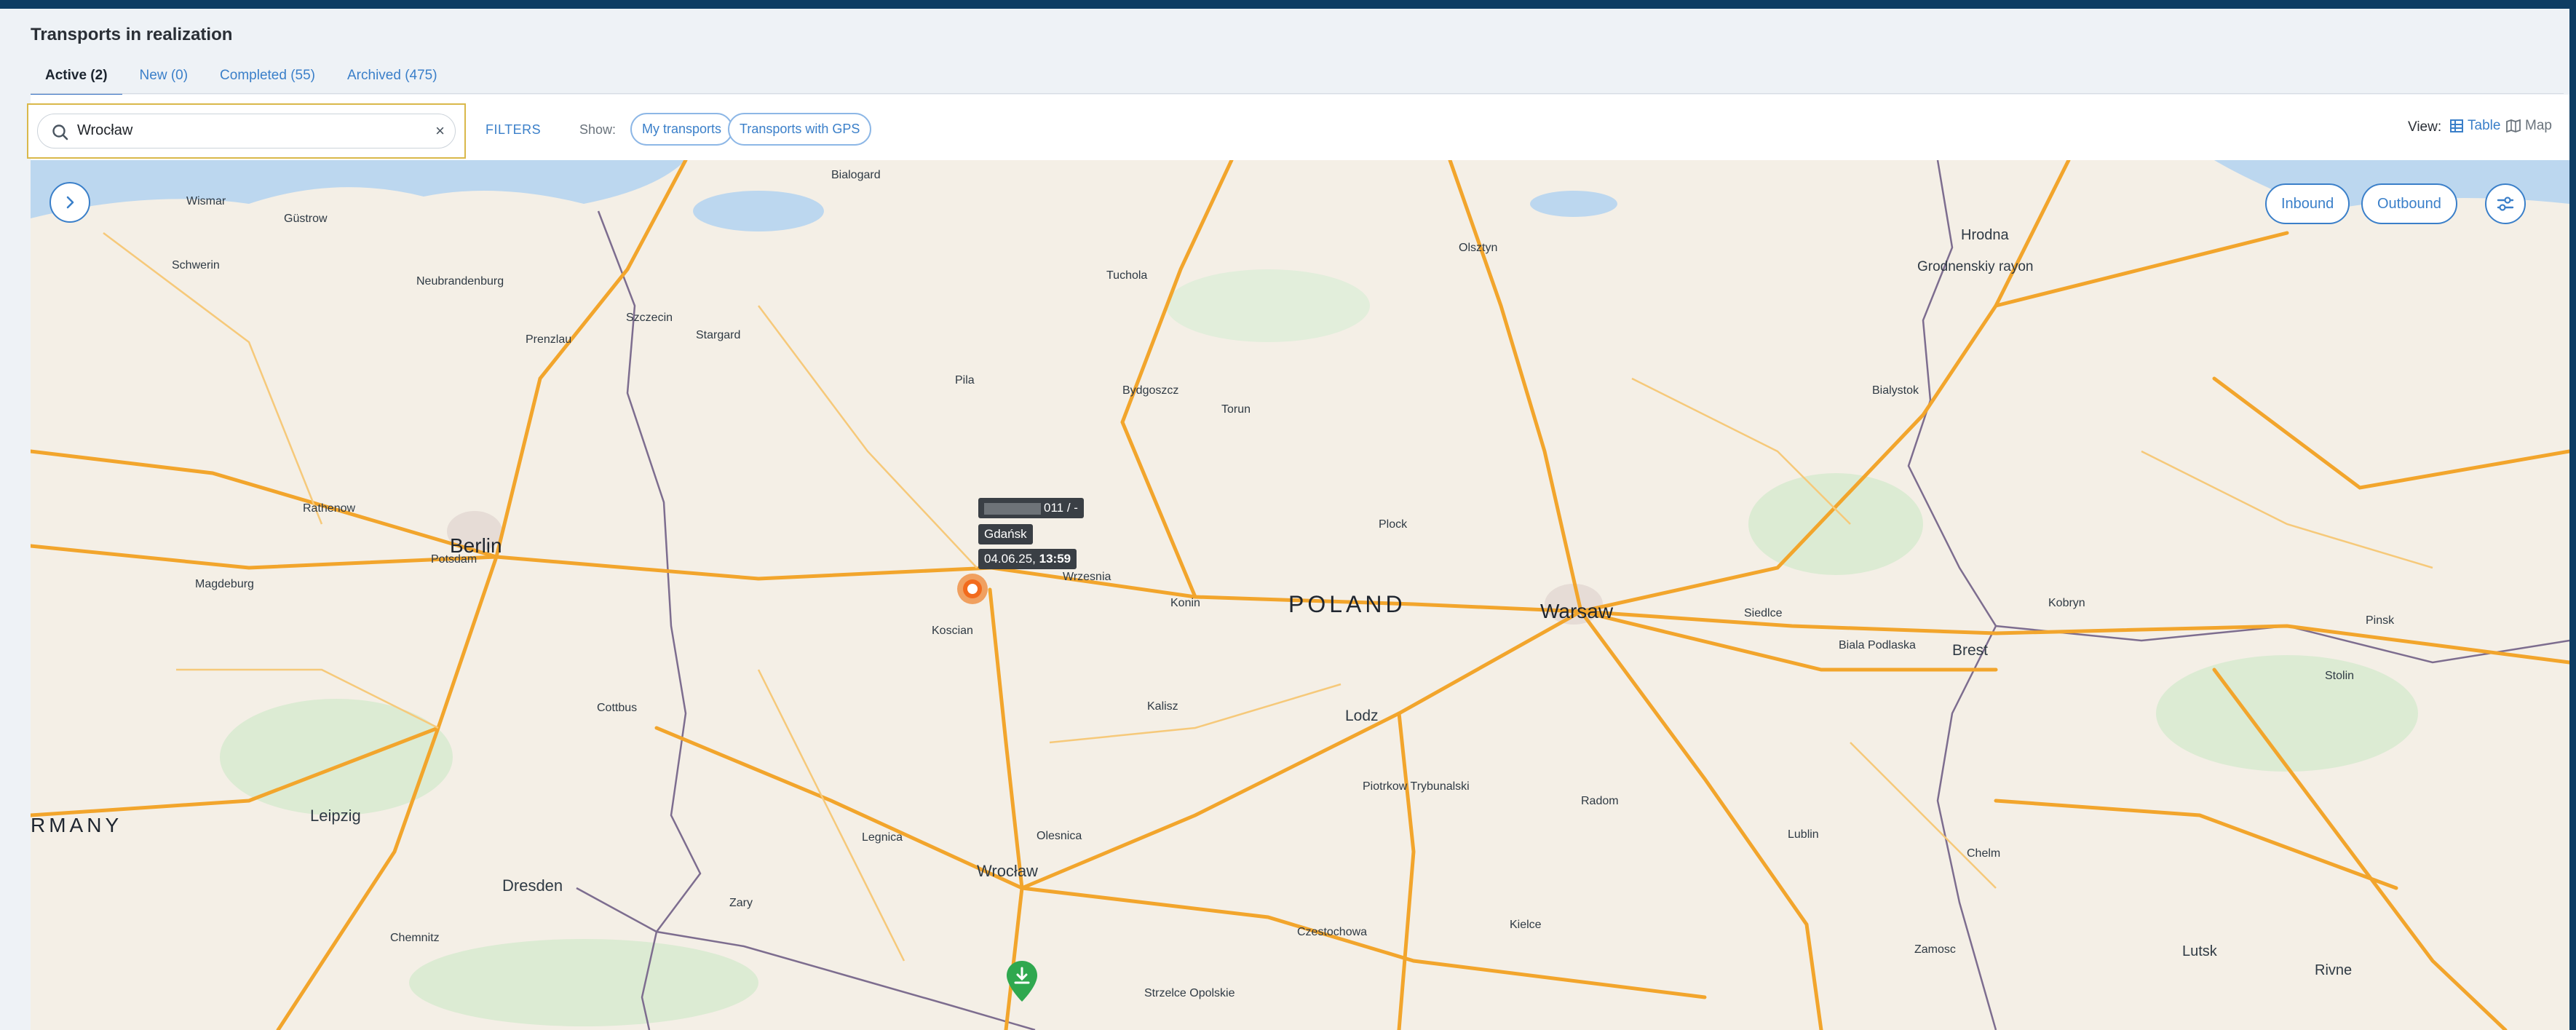 This screenshot has width=2576, height=1030. Describe the element at coordinates (2340, 676) in the screenshot. I see `map-label-stolin: Stolin` at that location.